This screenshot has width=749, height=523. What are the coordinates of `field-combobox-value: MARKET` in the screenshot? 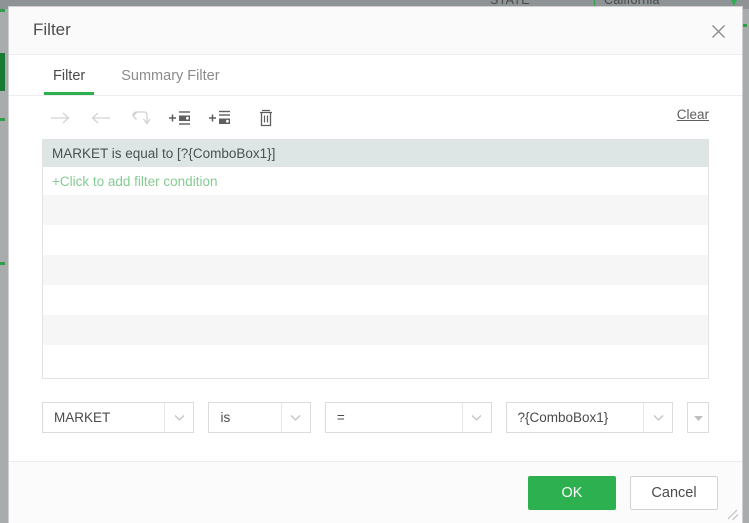 It's located at (103, 417).